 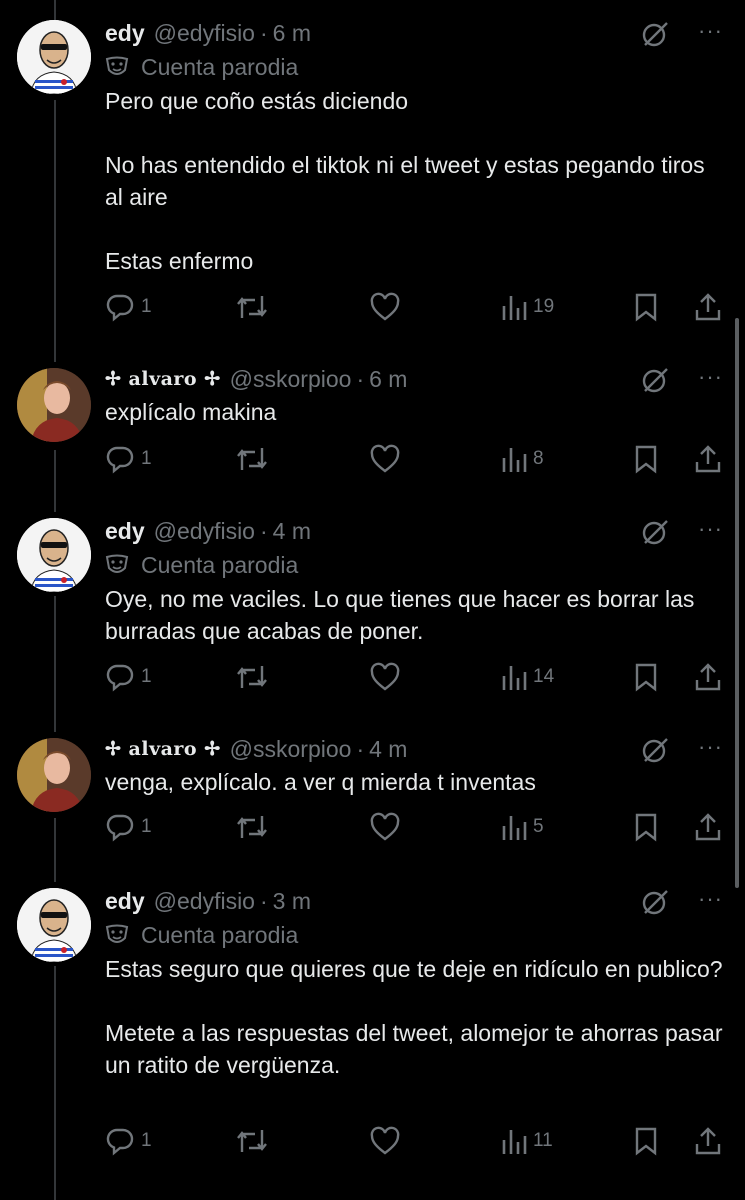 I want to click on views-button: 8, so click(x=522, y=459).